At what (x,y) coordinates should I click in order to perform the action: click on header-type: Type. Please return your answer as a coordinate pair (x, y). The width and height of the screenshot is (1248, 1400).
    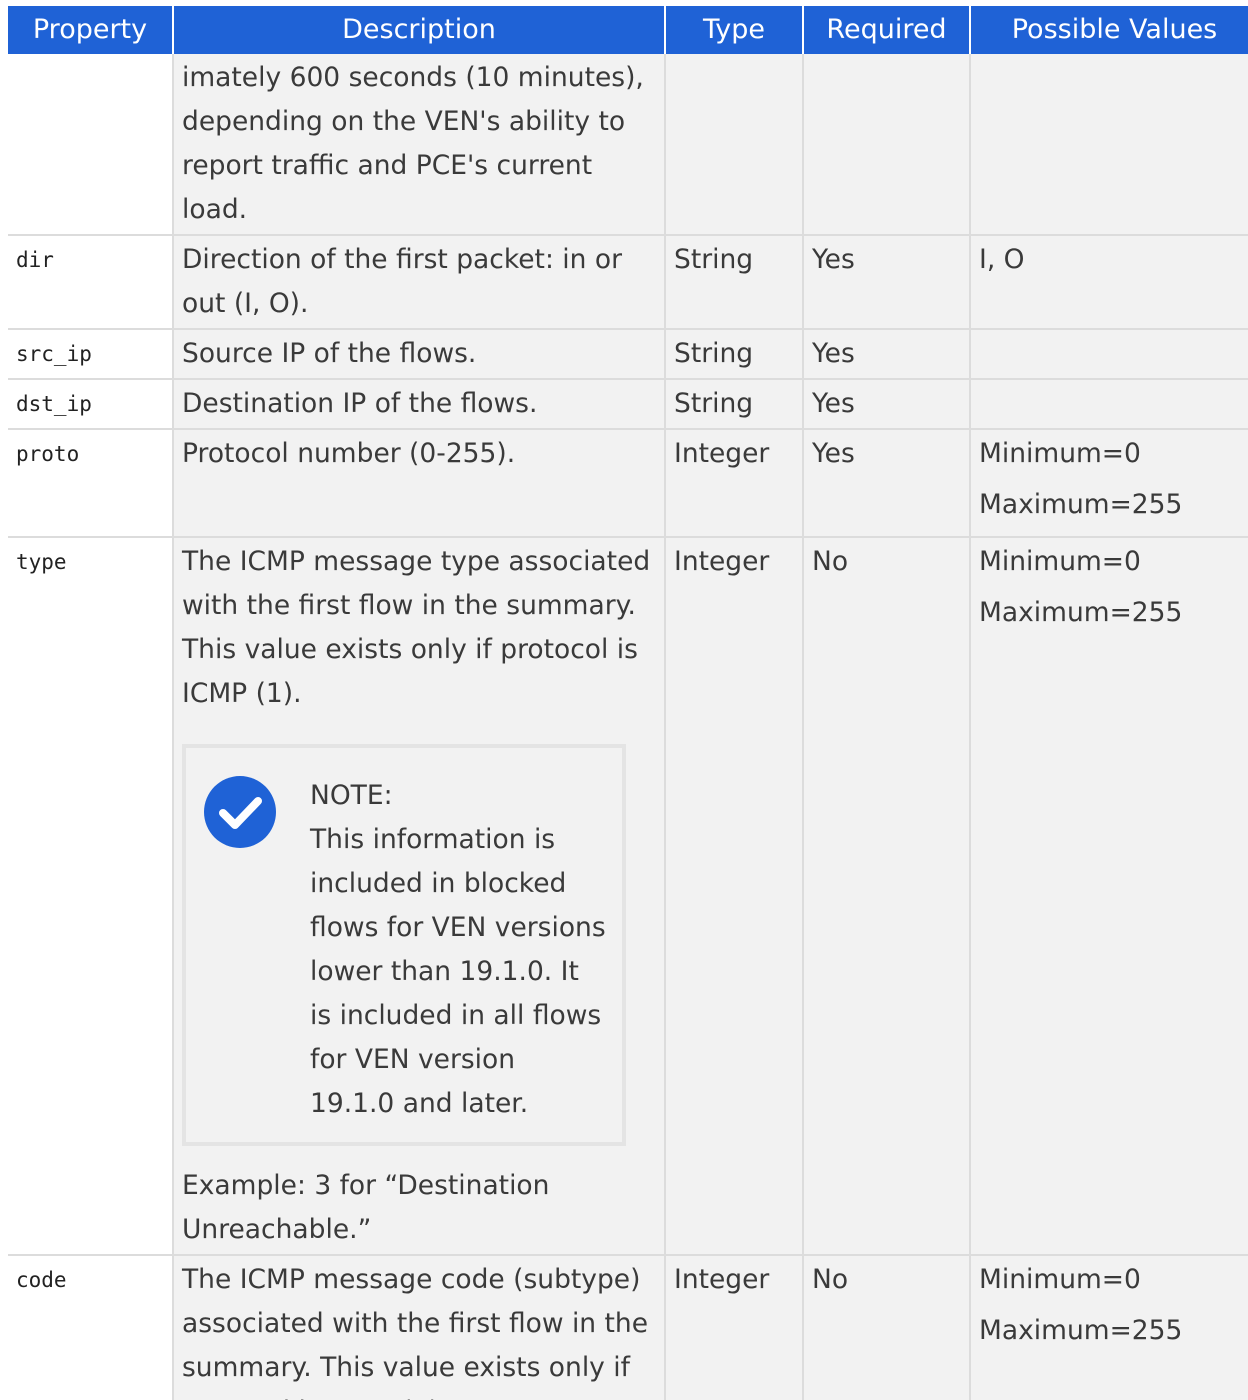
    Looking at the image, I should click on (734, 30).